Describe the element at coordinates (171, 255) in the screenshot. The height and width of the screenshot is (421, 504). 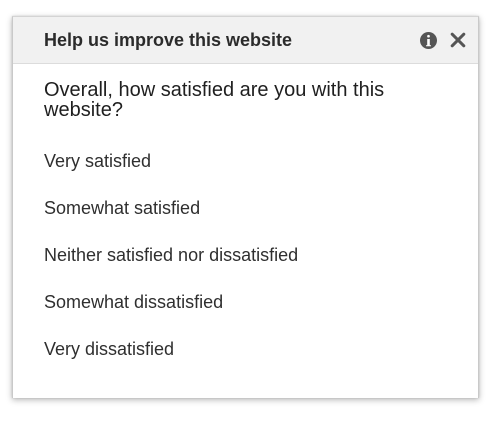
I see `option-neither: Neither satisfied nor dissatisfied` at that location.